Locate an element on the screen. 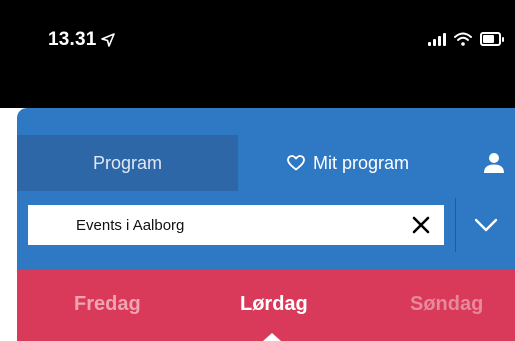 This screenshot has width=515, height=341. status-time-text: 13.31 is located at coordinates (72, 39).